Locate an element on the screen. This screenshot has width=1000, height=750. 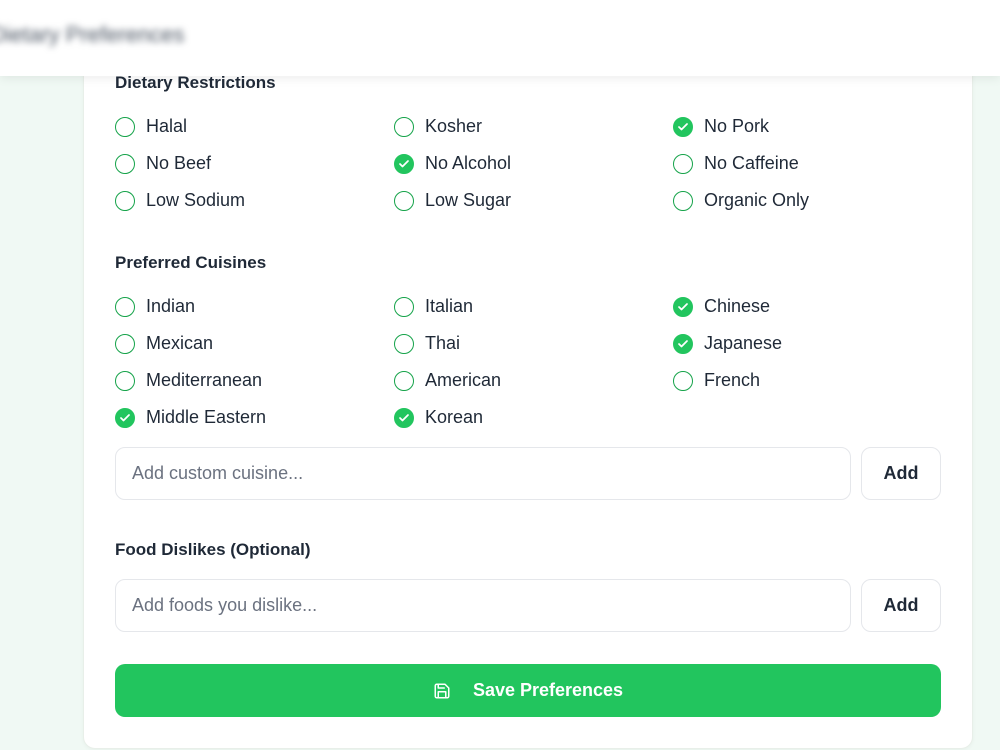
custom-cuisine-input is located at coordinates (483, 473).